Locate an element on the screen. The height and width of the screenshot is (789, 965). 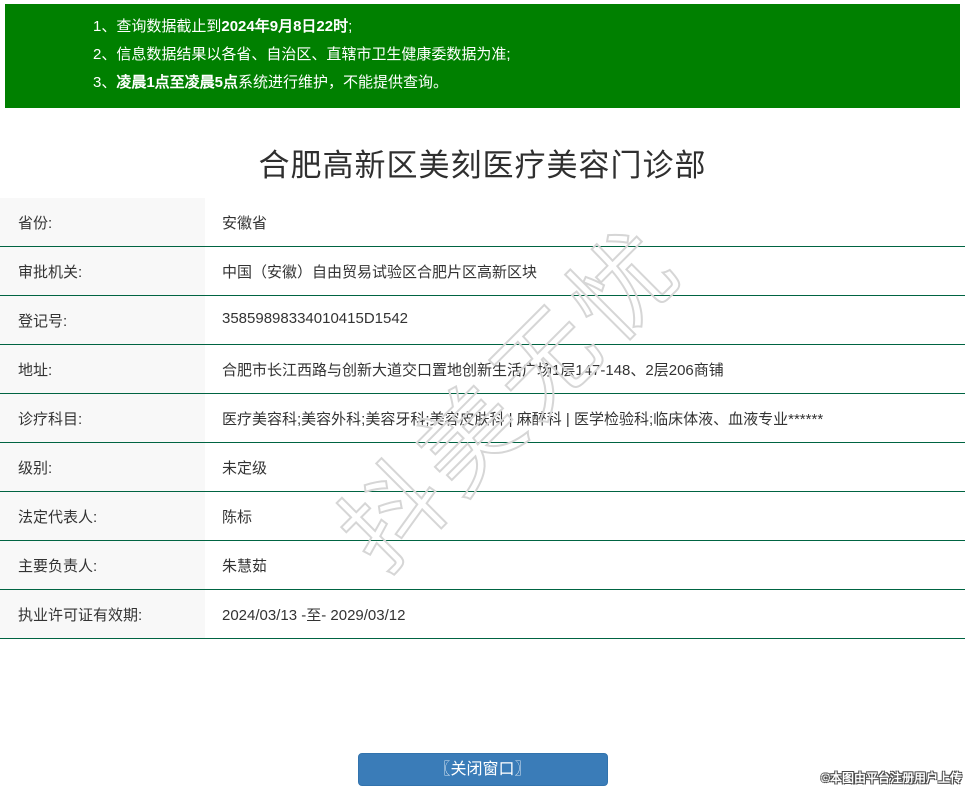
row-value: 35859898334010415D1542 is located at coordinates (315, 318).